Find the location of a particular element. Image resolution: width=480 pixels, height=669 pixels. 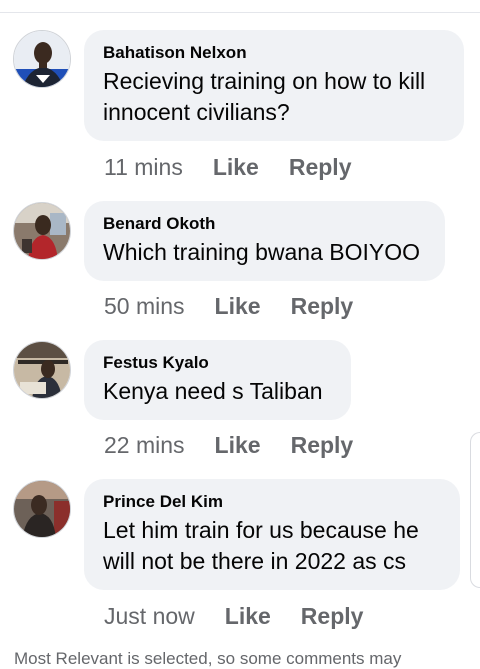

comment-actions: 50 mins Like Reply is located at coordinates (228, 306).